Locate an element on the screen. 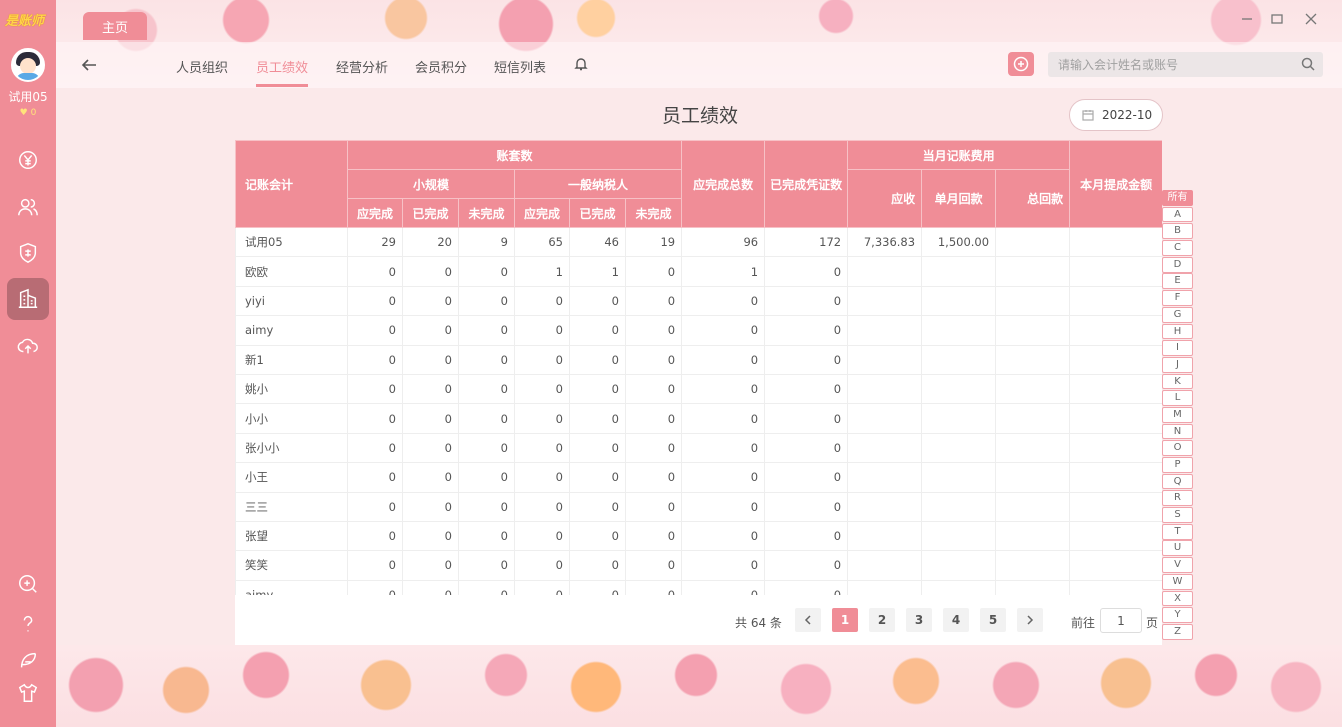 This screenshot has height=727, width=1342. tab-performance: 员工绩效 is located at coordinates (282, 66).